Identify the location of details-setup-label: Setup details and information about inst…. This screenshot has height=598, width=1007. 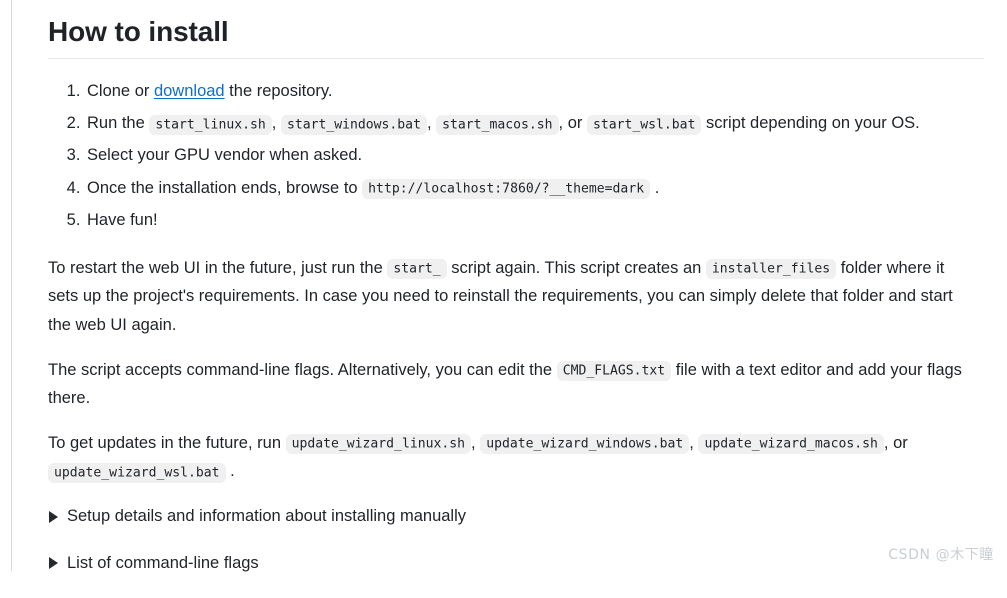
(266, 516).